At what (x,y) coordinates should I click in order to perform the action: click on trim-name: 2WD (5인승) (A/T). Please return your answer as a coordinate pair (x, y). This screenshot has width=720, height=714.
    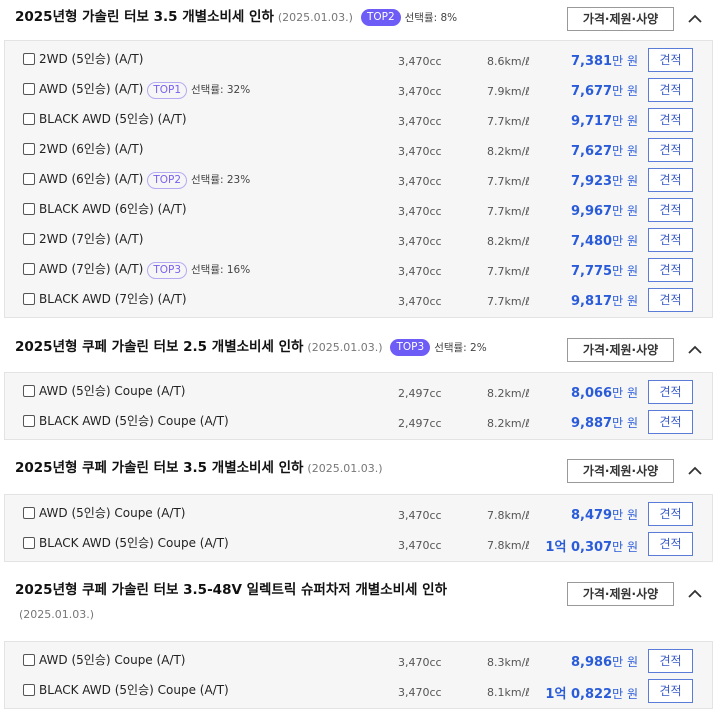
    Looking at the image, I should click on (91, 59).